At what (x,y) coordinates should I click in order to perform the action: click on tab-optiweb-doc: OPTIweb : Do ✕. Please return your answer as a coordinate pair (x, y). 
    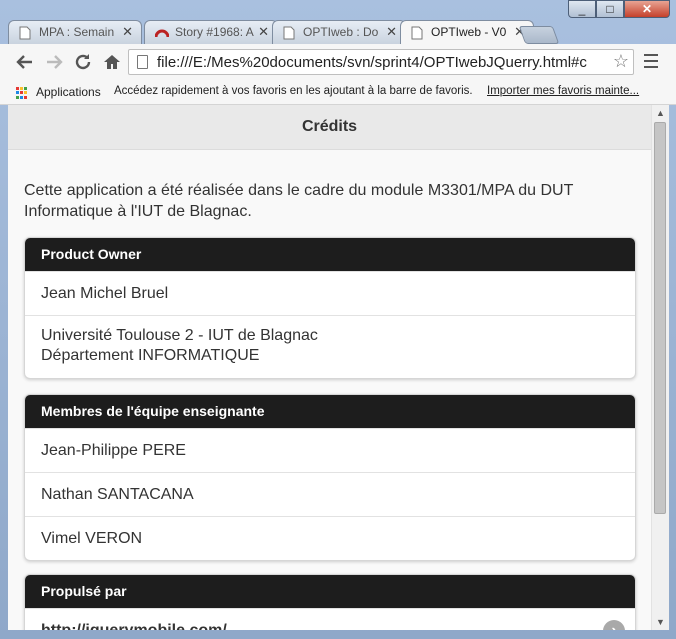
    Looking at the image, I should click on (339, 32).